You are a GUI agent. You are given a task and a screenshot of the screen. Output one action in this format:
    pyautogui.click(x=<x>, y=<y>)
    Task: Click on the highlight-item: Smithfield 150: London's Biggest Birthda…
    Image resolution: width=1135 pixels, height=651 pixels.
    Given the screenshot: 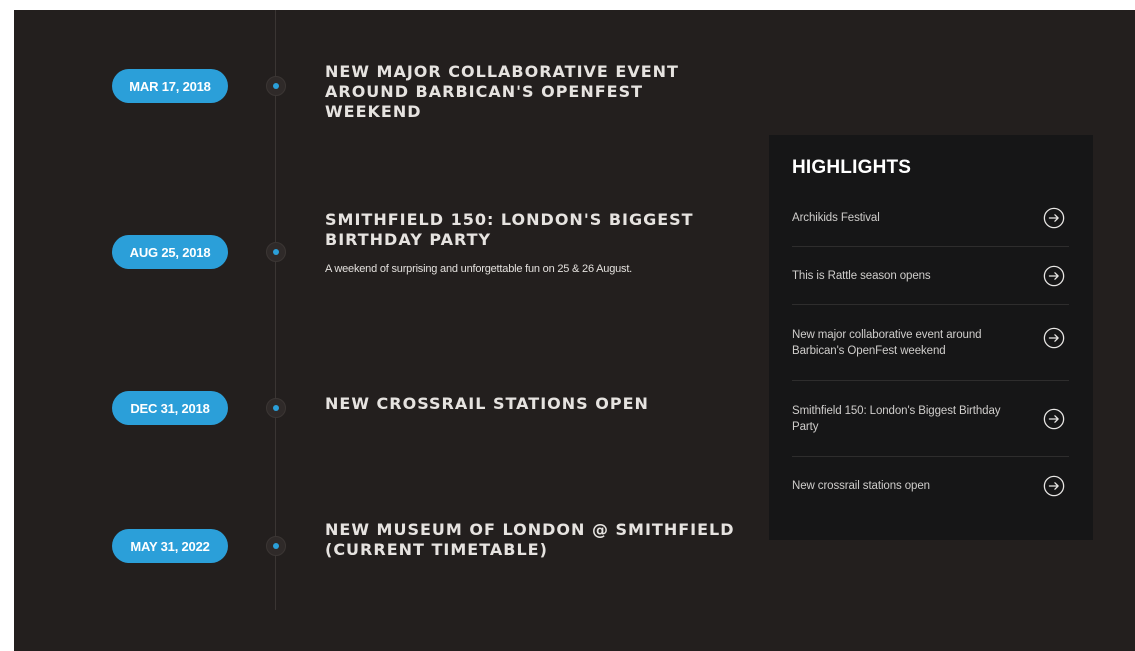 What is the action you would take?
    pyautogui.click(x=930, y=419)
    